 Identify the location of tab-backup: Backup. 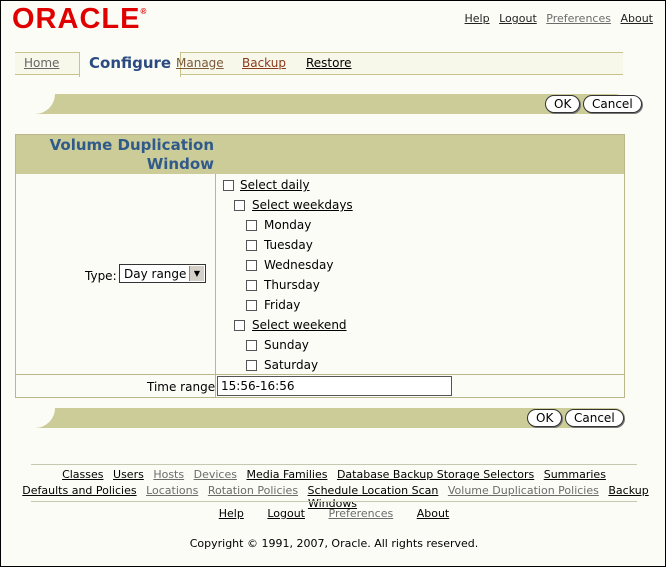
(264, 63).